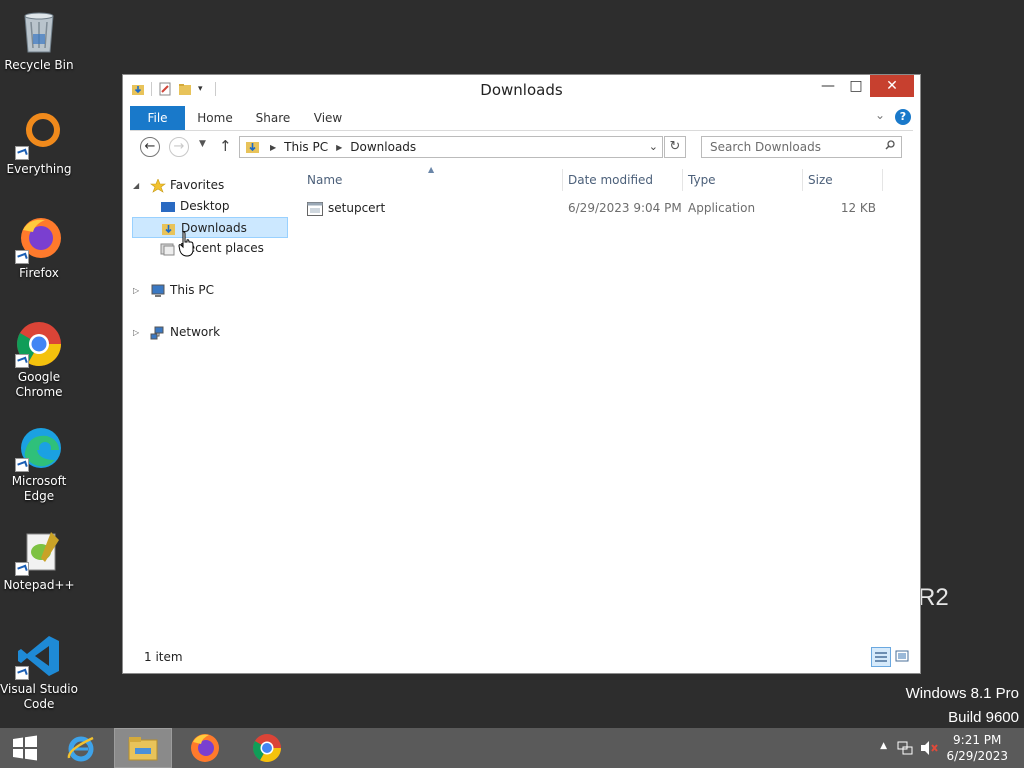 This screenshot has width=1024, height=768. I want to click on volume-muted-icon, so click(929, 748).